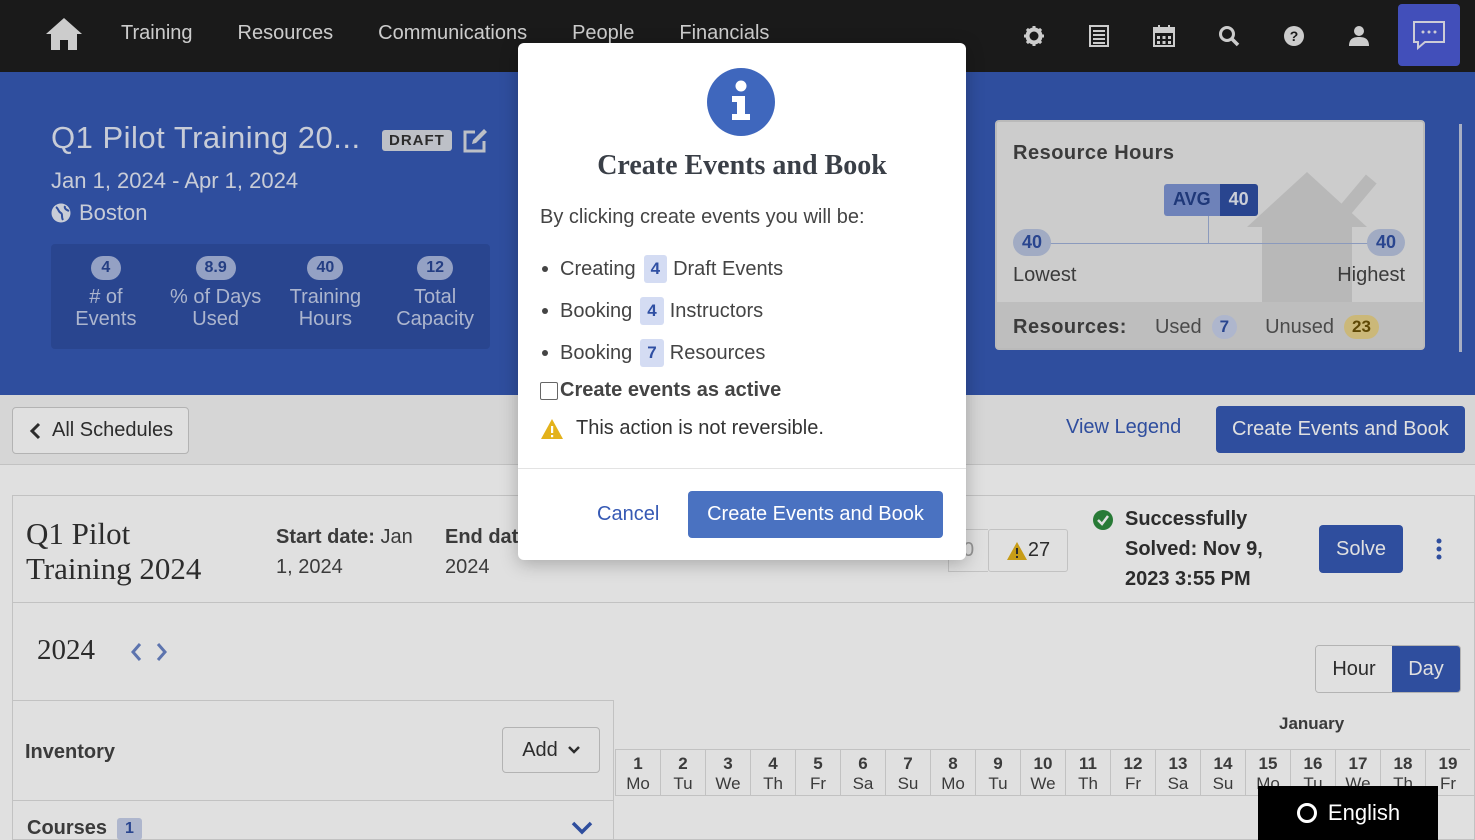 Image resolution: width=1475 pixels, height=840 pixels. Describe the element at coordinates (741, 102) in the screenshot. I see `info-icon` at that location.